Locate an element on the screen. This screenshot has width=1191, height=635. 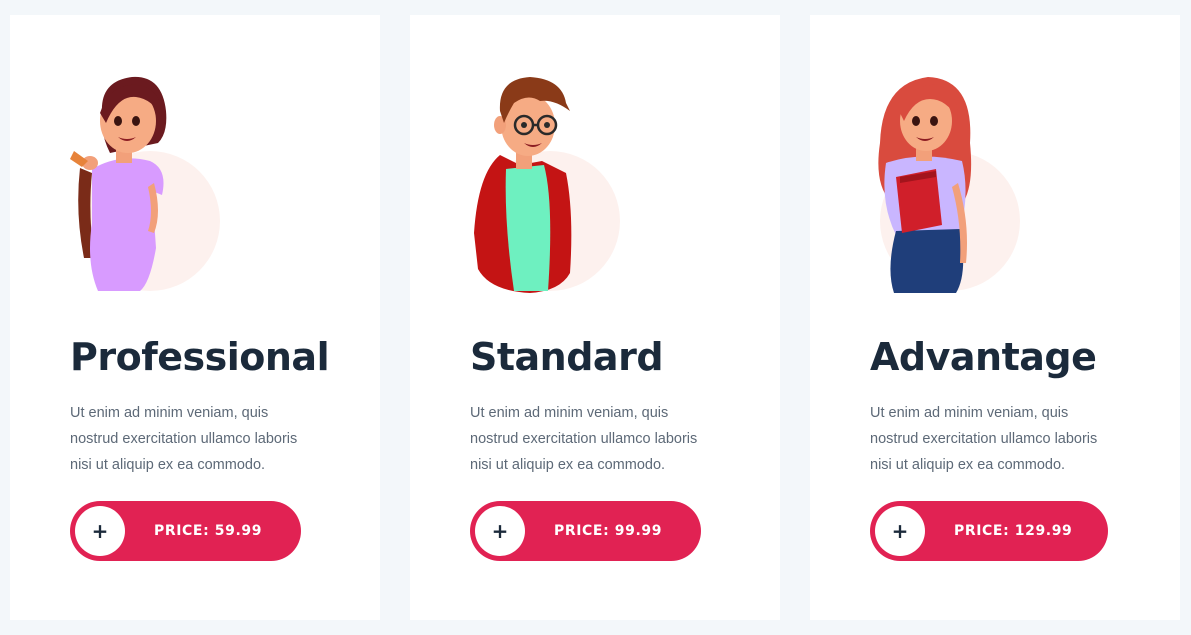
woman-with-backpack-illustration is located at coordinates (145, 183).